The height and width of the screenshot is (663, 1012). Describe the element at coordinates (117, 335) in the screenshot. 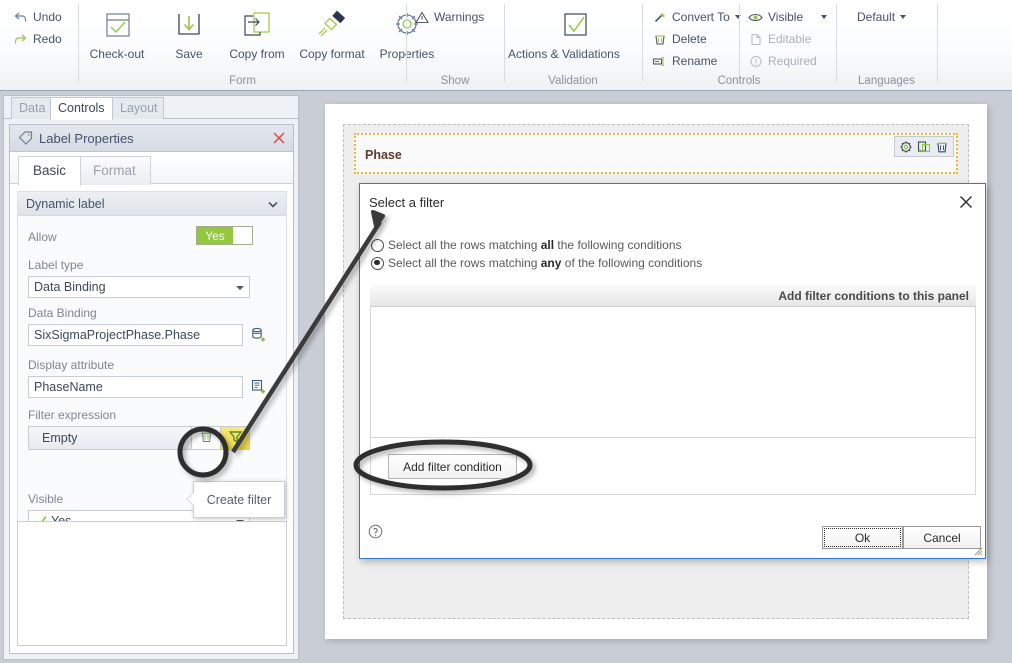

I see `data-binding-value: SixSigmaProjectPhase.Phase` at that location.